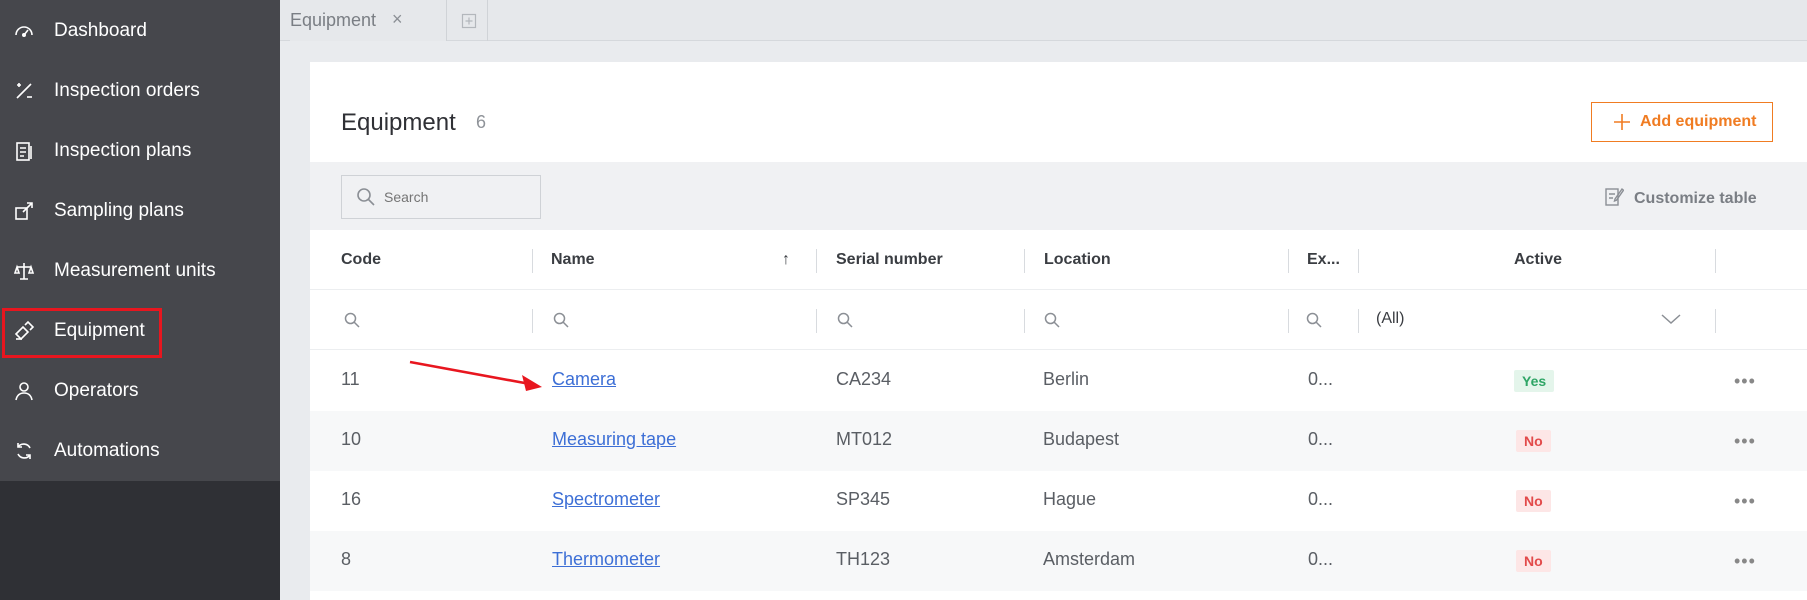 The width and height of the screenshot is (1807, 600). What do you see at coordinates (140, 390) in the screenshot?
I see `sidebar-item-operators: Operators` at bounding box center [140, 390].